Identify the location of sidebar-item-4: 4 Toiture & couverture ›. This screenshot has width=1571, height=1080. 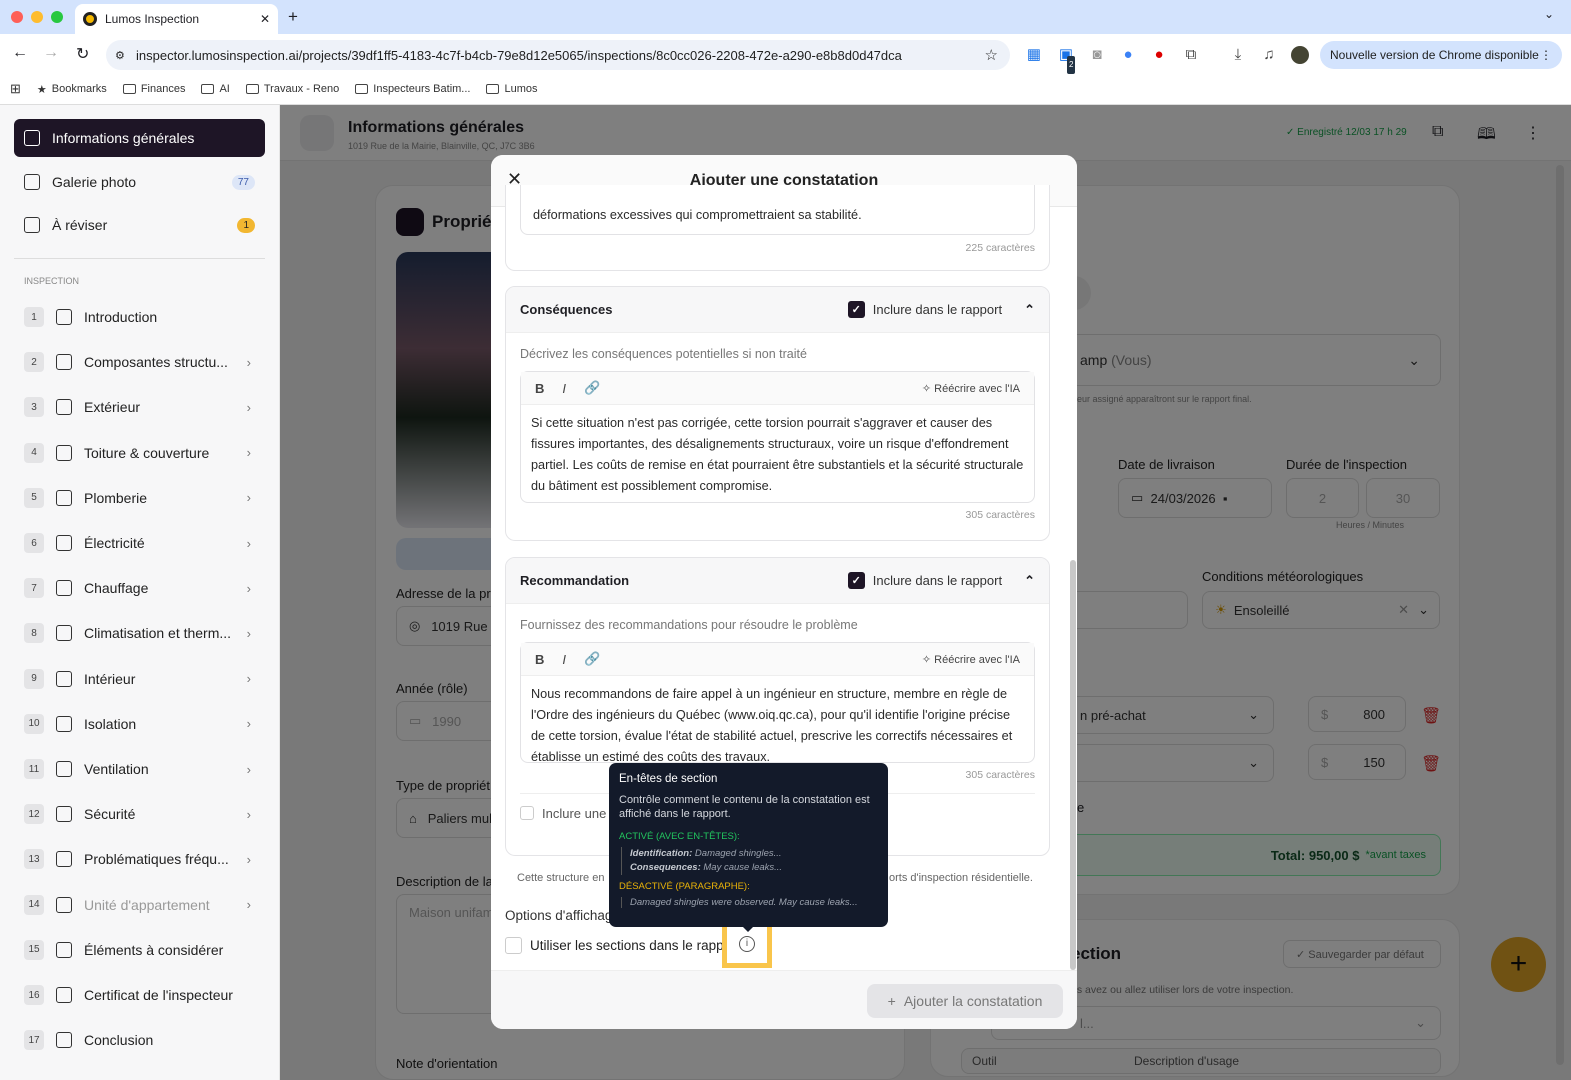
(139, 453).